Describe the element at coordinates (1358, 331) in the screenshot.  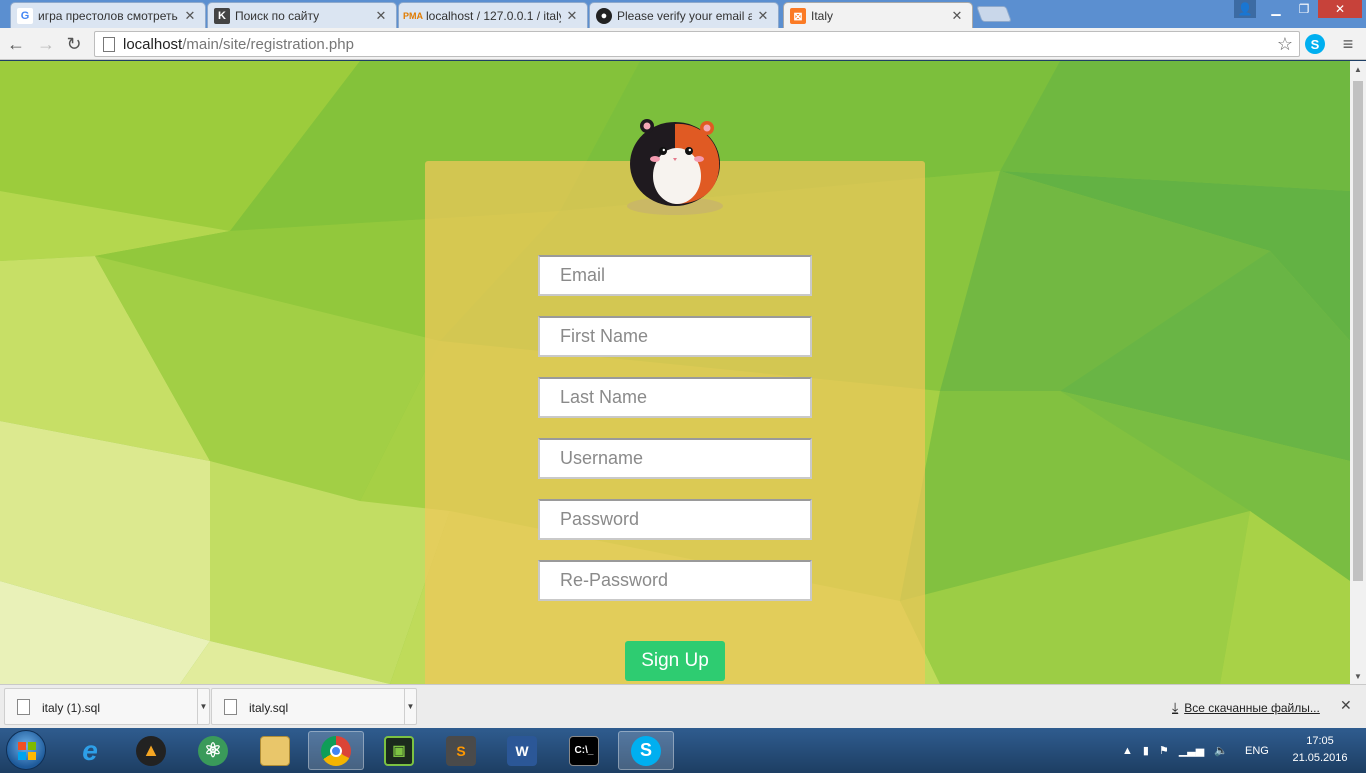
I see `scroll-thumb` at that location.